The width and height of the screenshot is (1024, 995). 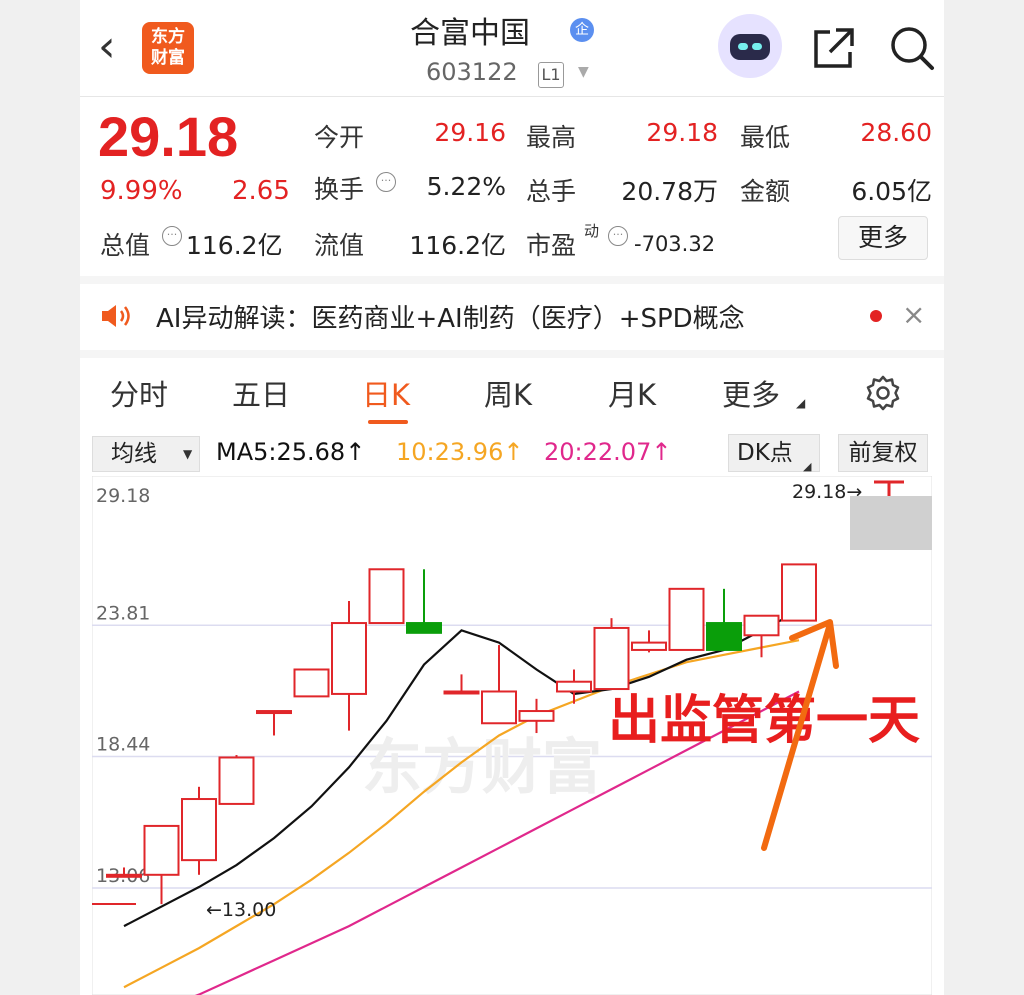 What do you see at coordinates (582, 30) in the screenshot?
I see `enterprise-badge: 企` at bounding box center [582, 30].